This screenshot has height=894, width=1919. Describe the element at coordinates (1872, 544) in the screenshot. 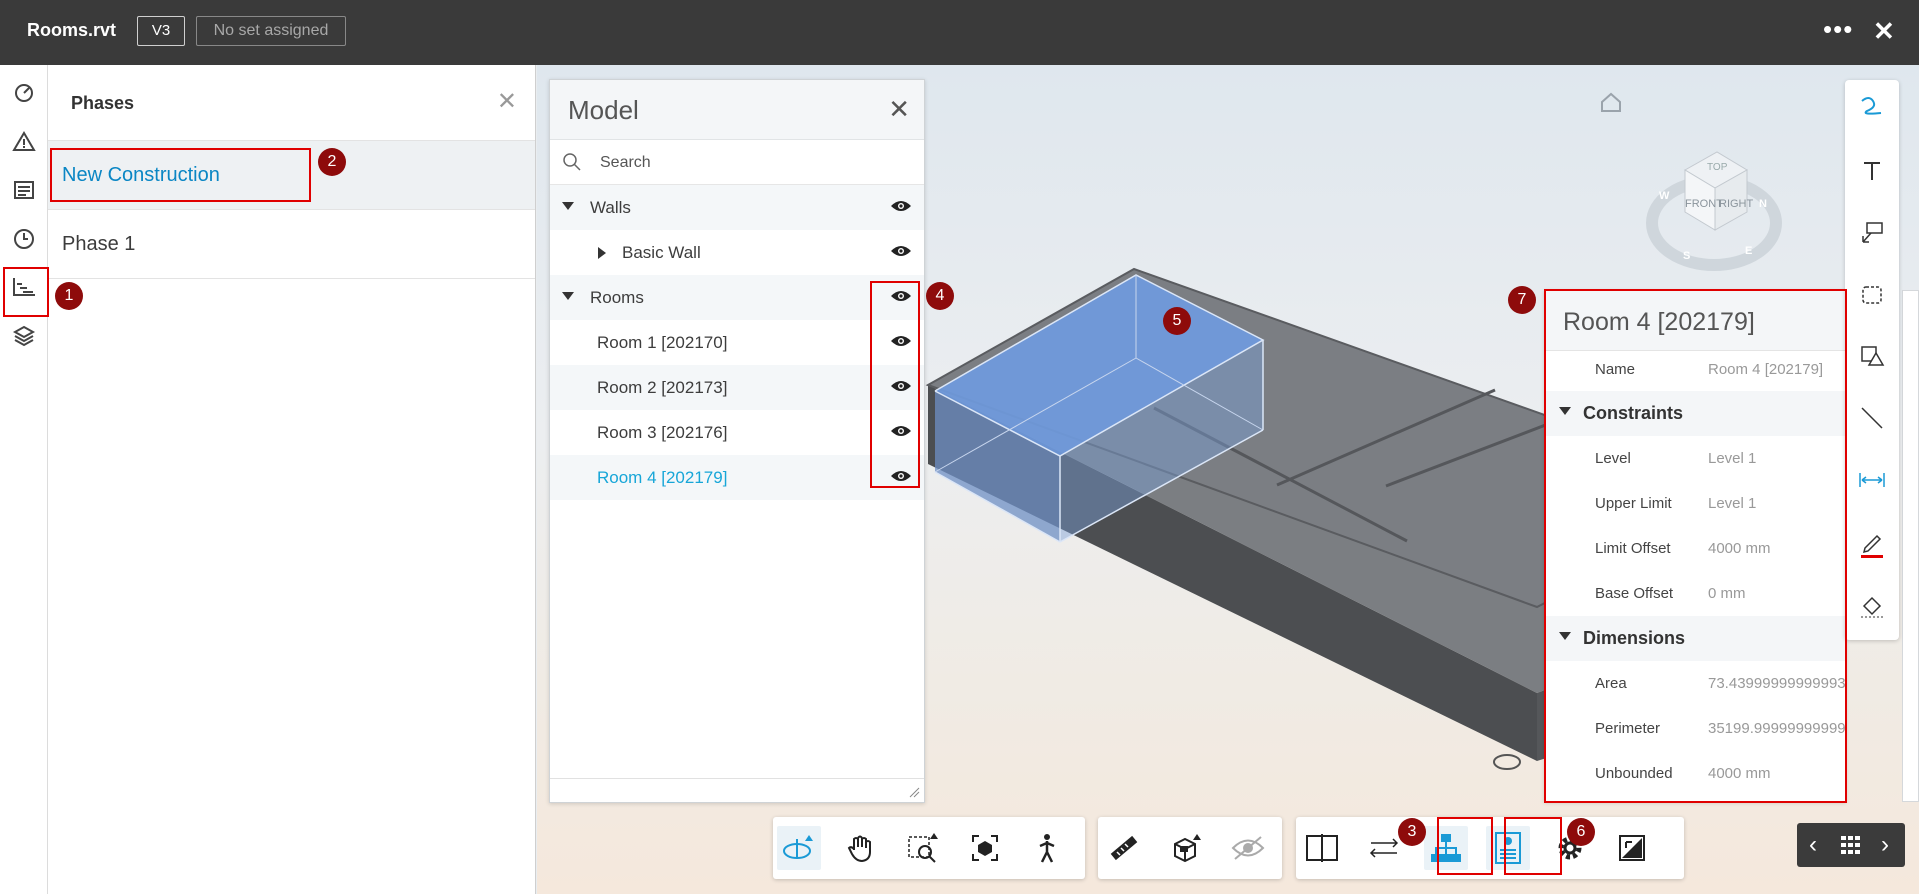

I see `pen-color-icon` at that location.